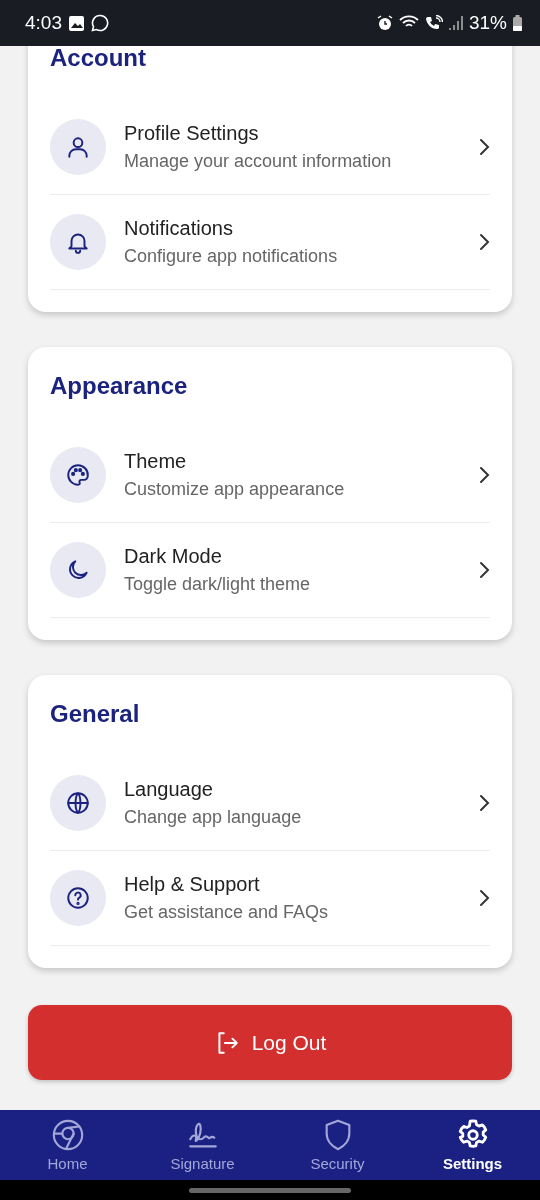  Describe the element at coordinates (98, 59) in the screenshot. I see `section-title: Account` at that location.